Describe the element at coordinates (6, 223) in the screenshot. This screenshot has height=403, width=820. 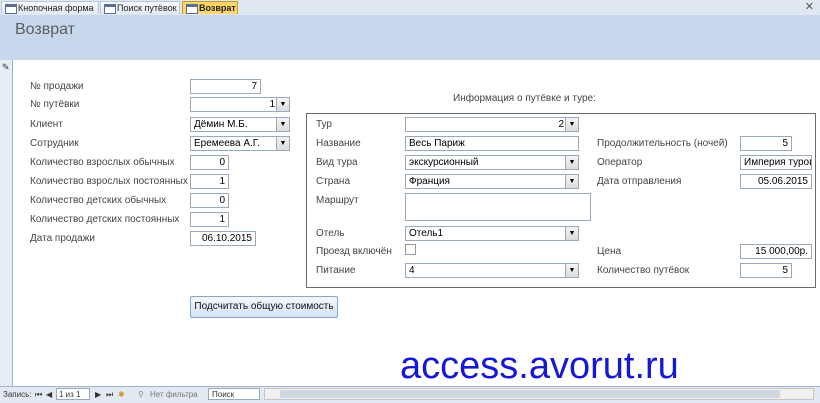
I see `record-selector` at that location.